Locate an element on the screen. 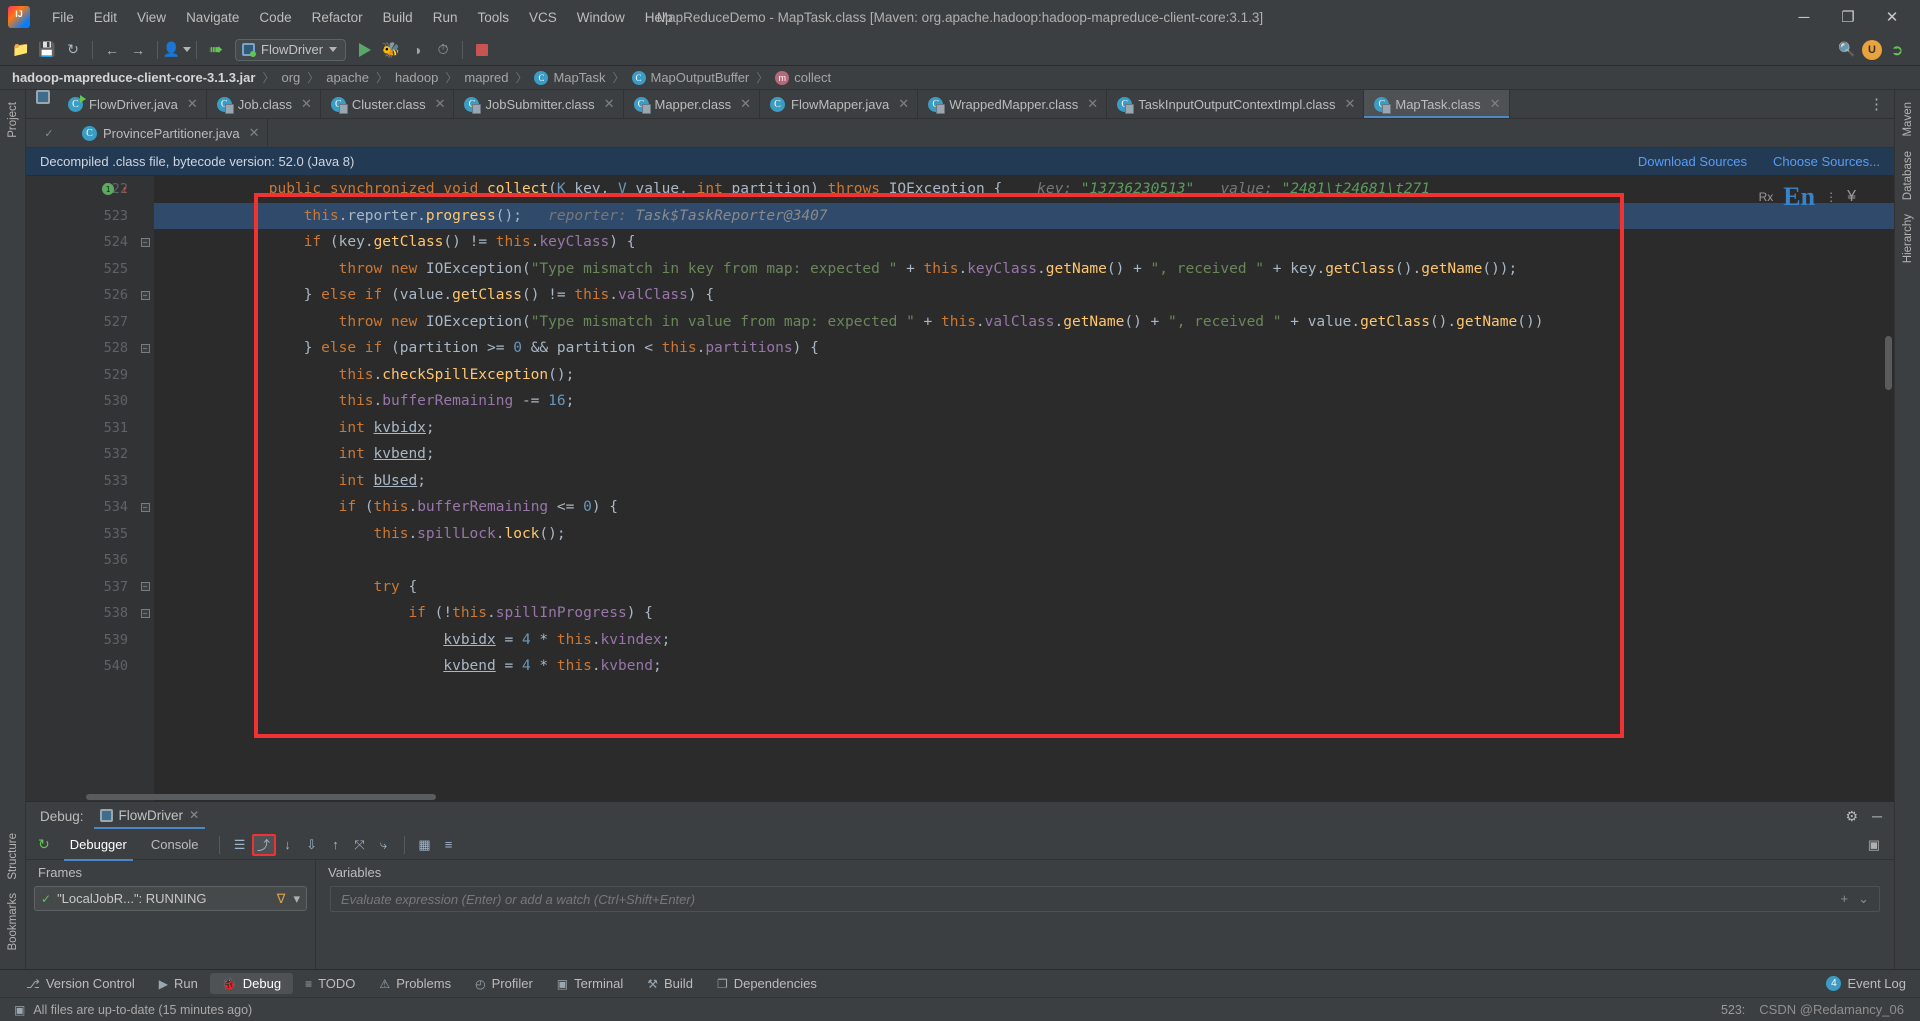  code-line: if (this.bufferRemaining <= 0) { is located at coordinates (1024, 507).